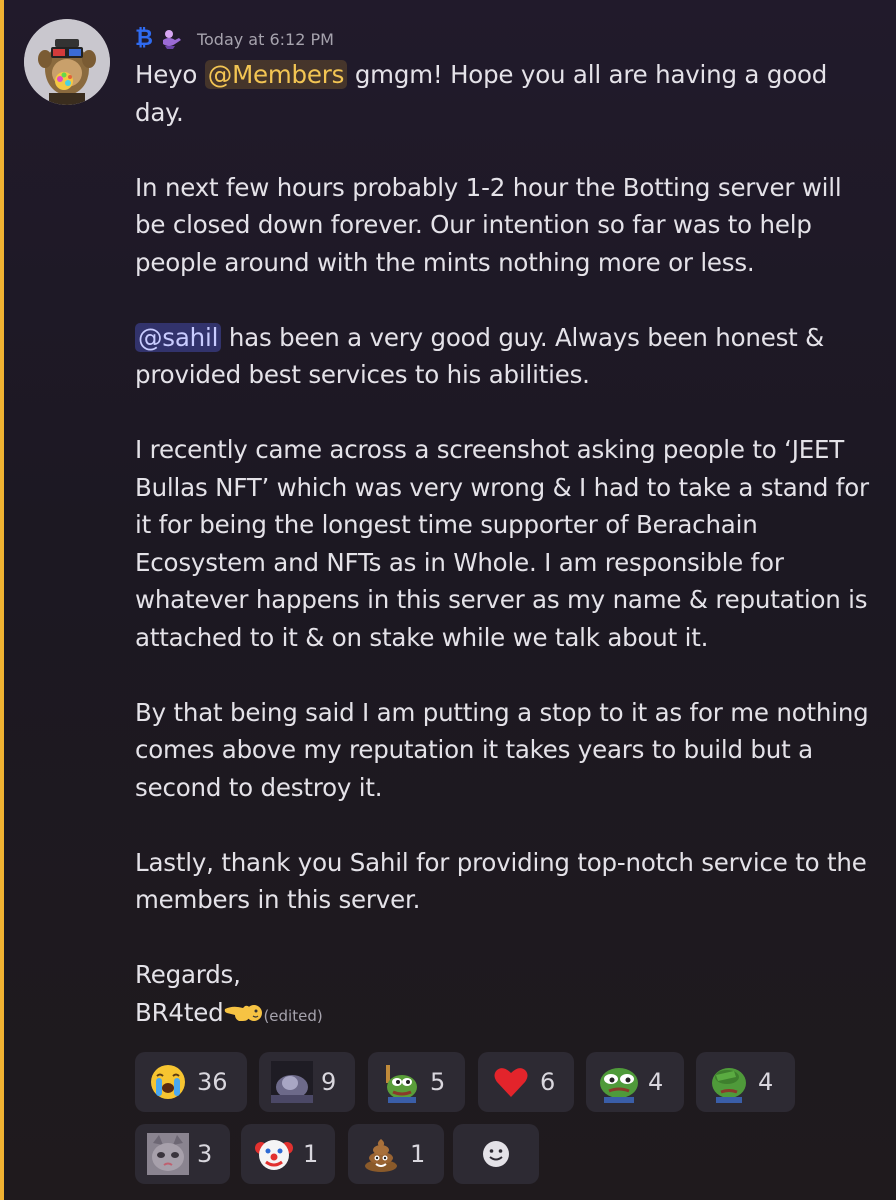  I want to click on edited-label: (edited), so click(293, 1015).